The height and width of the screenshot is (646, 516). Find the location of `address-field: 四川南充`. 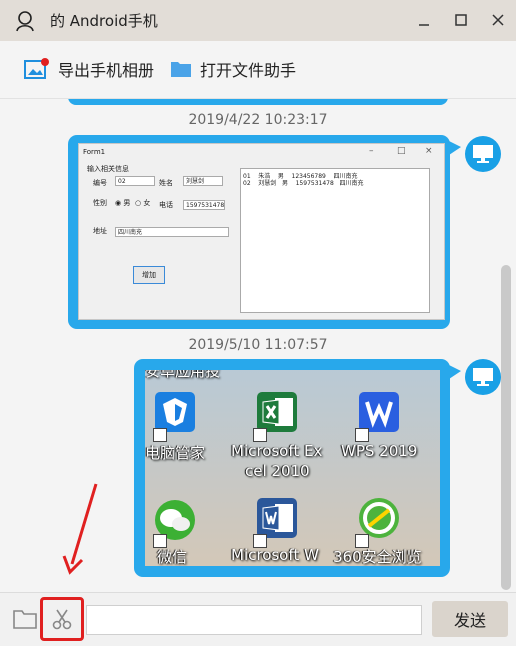

address-field: 四川南充 is located at coordinates (172, 232).